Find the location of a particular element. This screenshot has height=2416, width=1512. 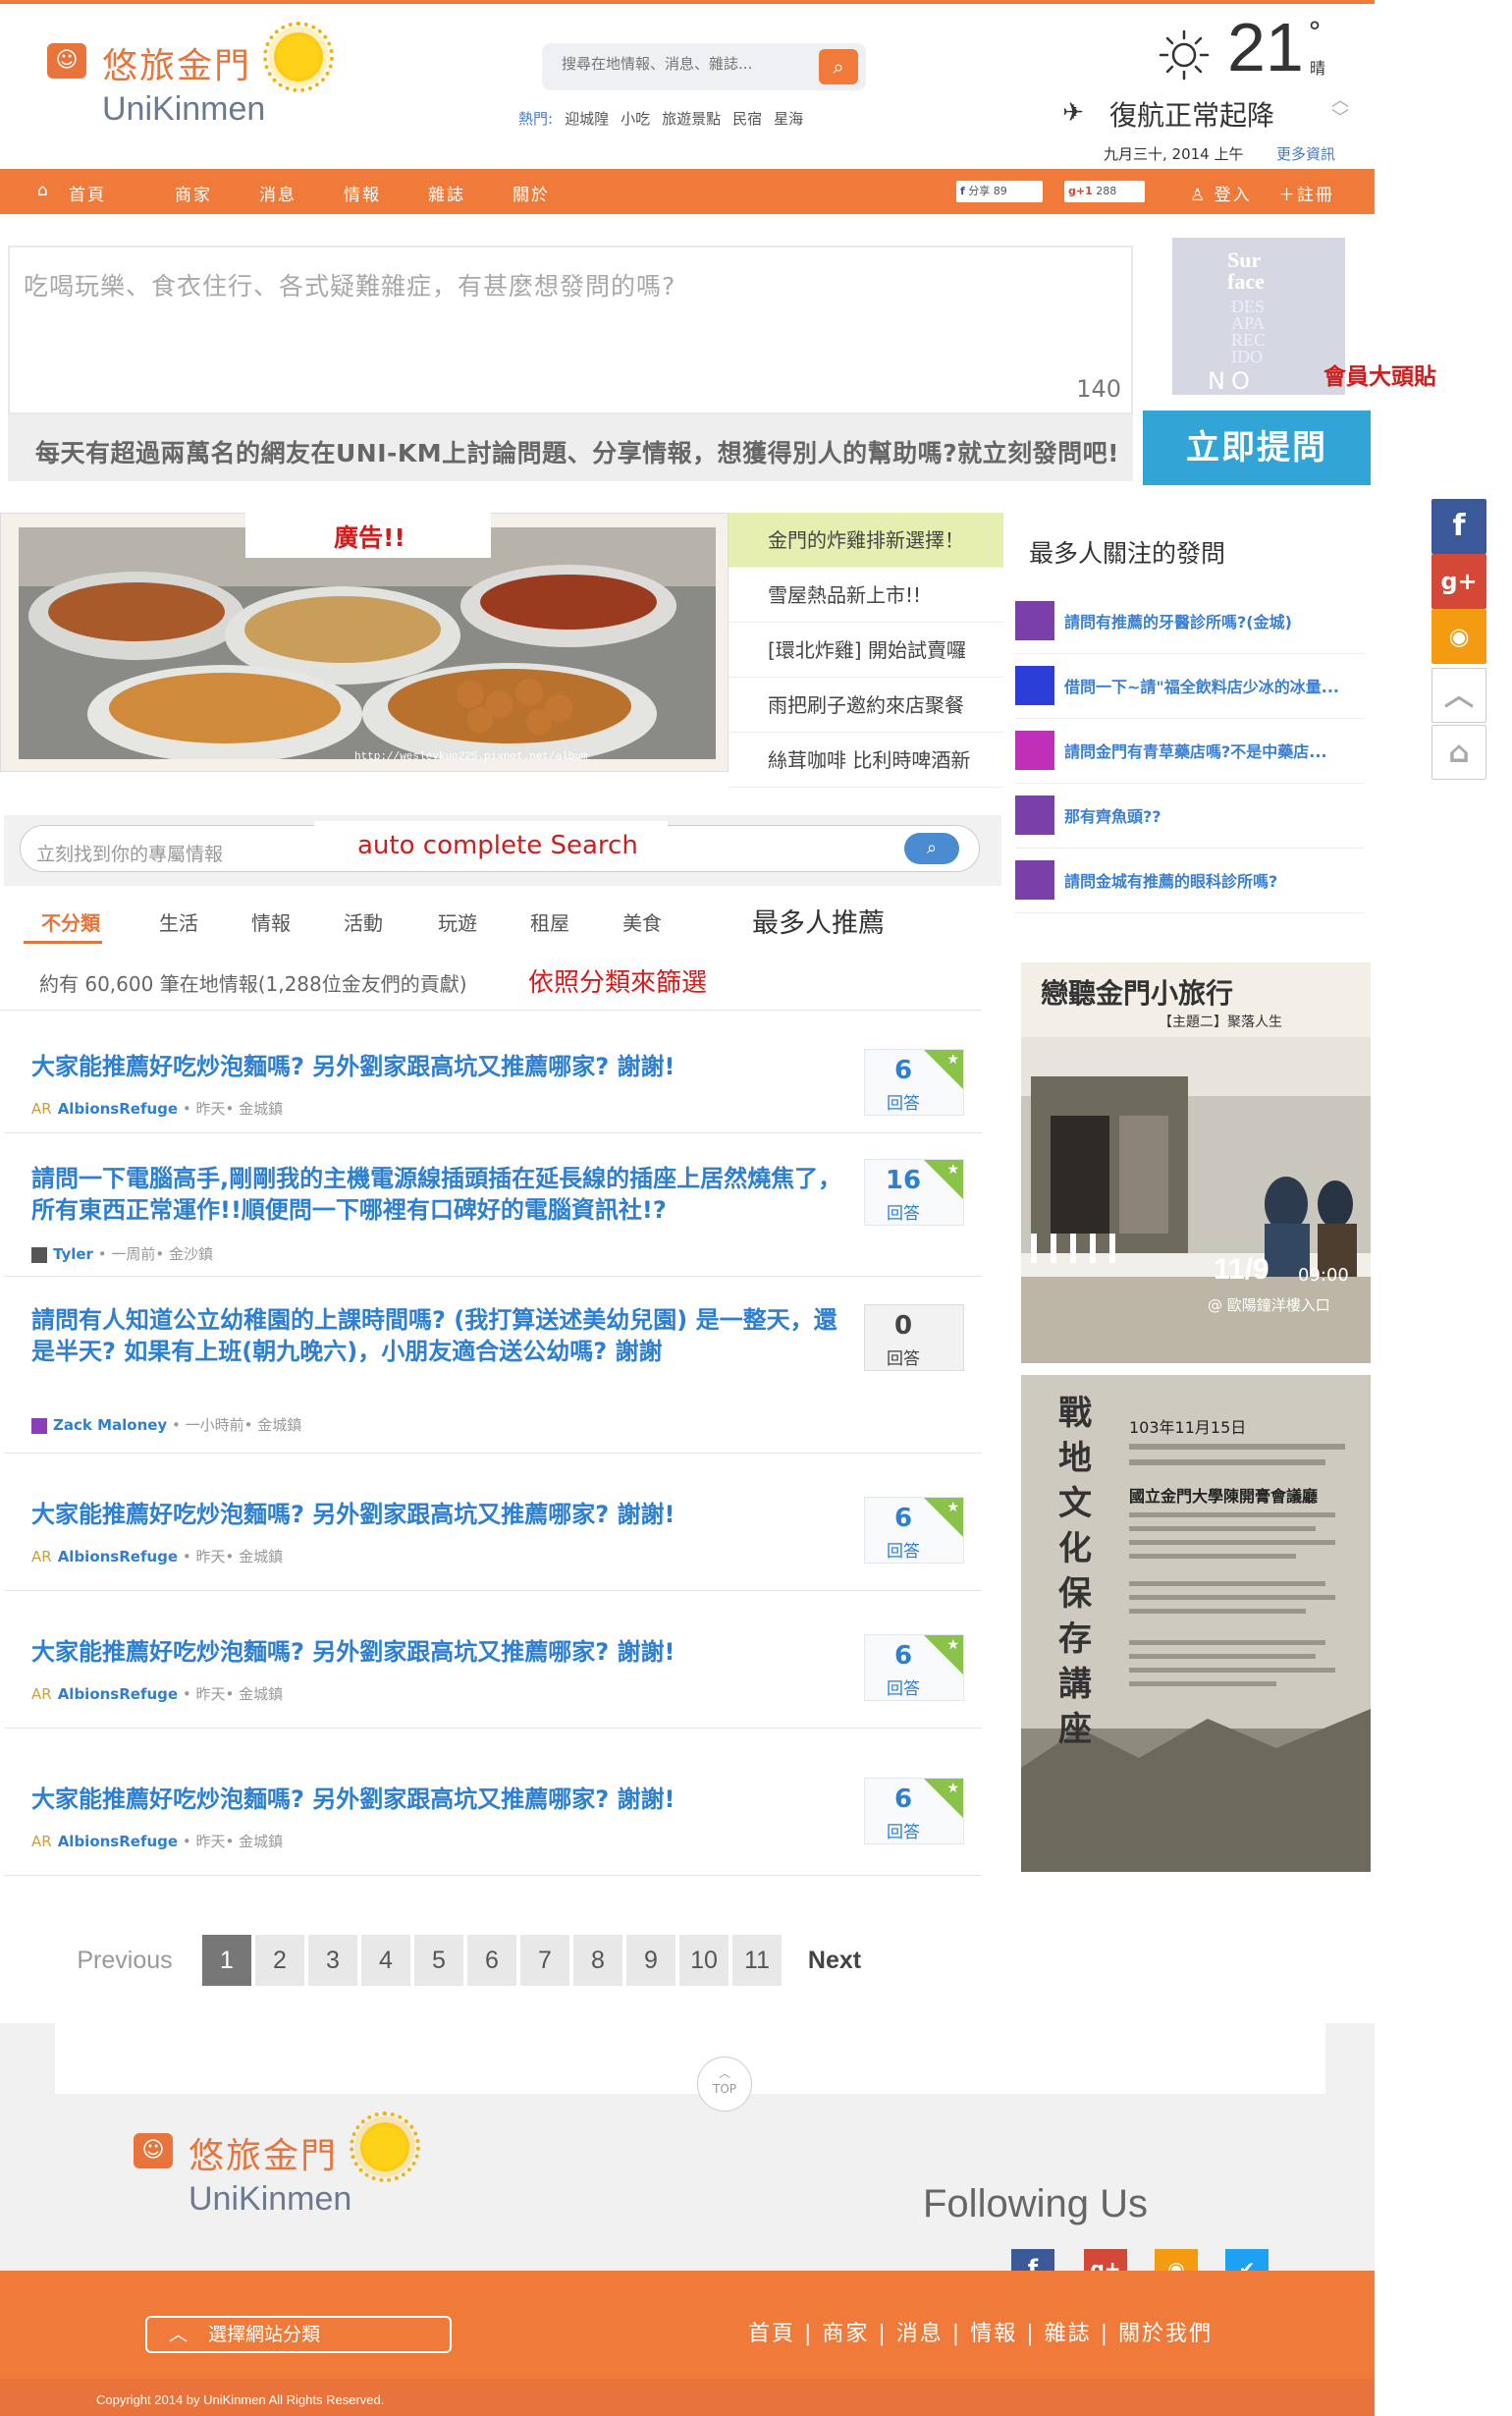

status-toggle-icon: ︿ ﹀ is located at coordinates (1340, 110).